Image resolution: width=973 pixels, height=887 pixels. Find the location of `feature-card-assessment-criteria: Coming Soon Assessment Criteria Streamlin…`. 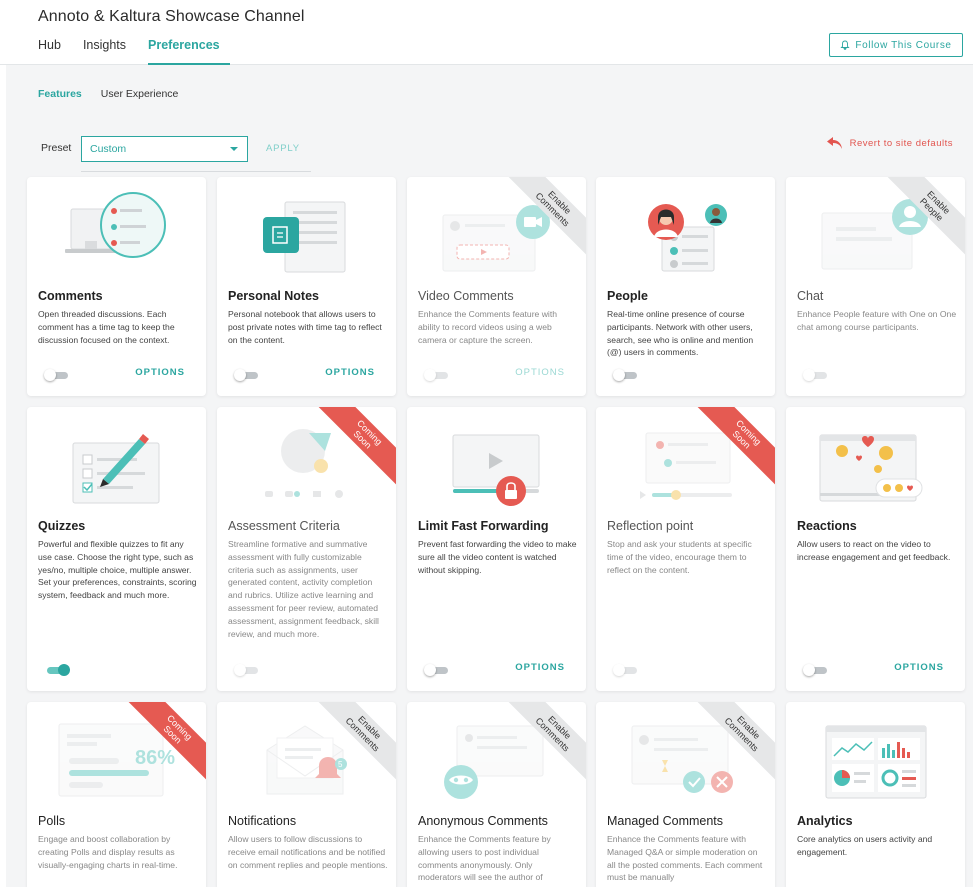

feature-card-assessment-criteria: Coming Soon Assessment Criteria Streamlin… is located at coordinates (306, 549).